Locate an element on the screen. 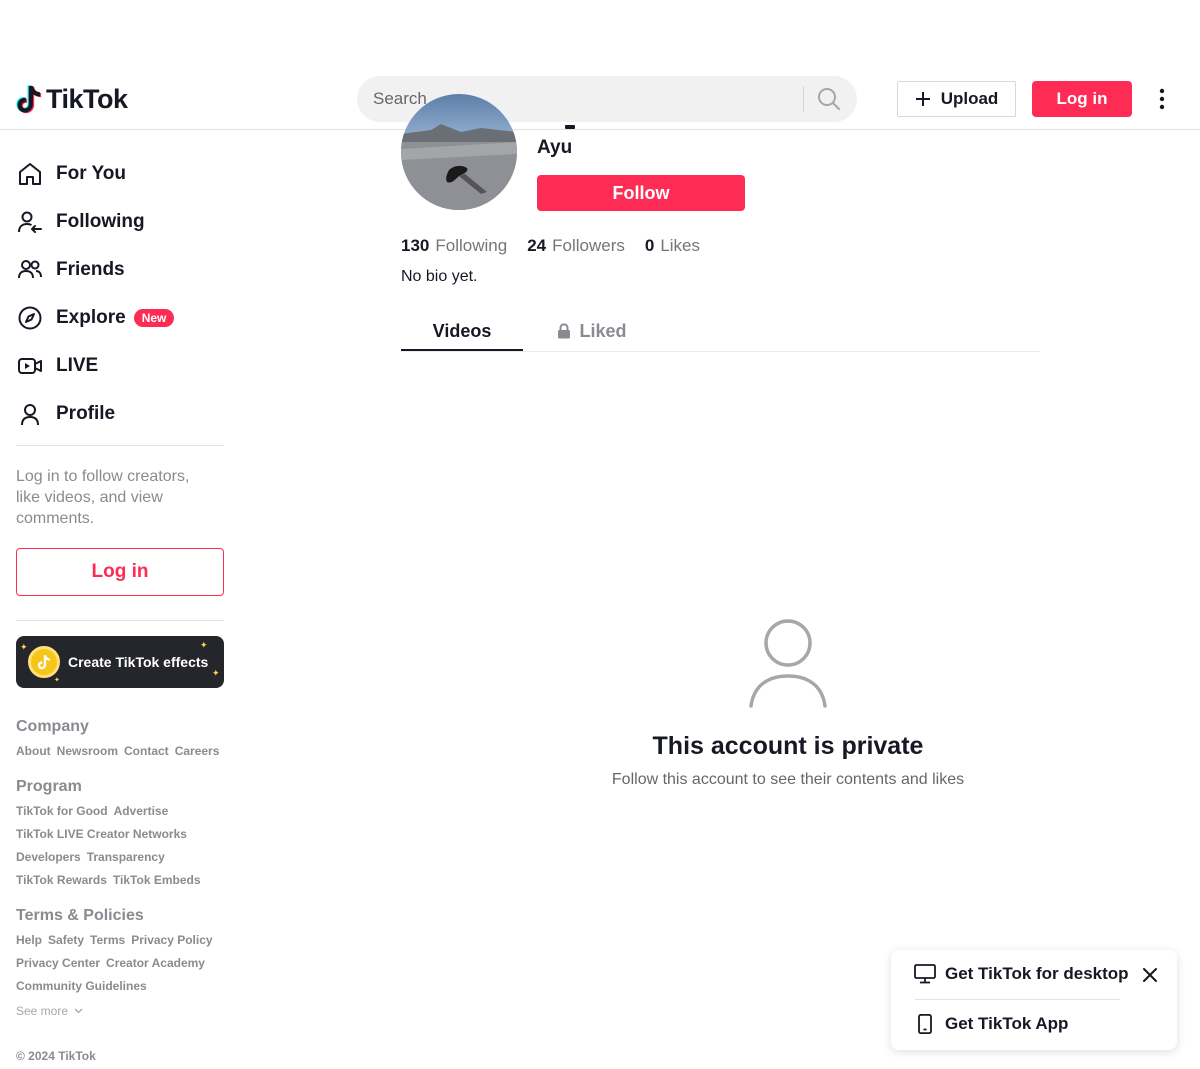 The width and height of the screenshot is (1200, 1069). footer-terms-links: Community Guidelines is located at coordinates (84, 986).